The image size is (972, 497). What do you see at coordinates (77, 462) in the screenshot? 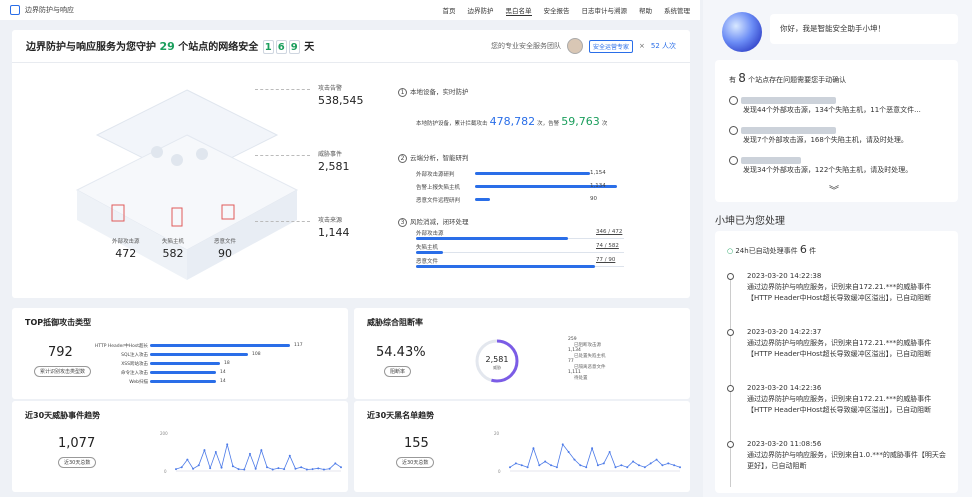
I see `trend-pill: 近30天总数` at bounding box center [77, 462].